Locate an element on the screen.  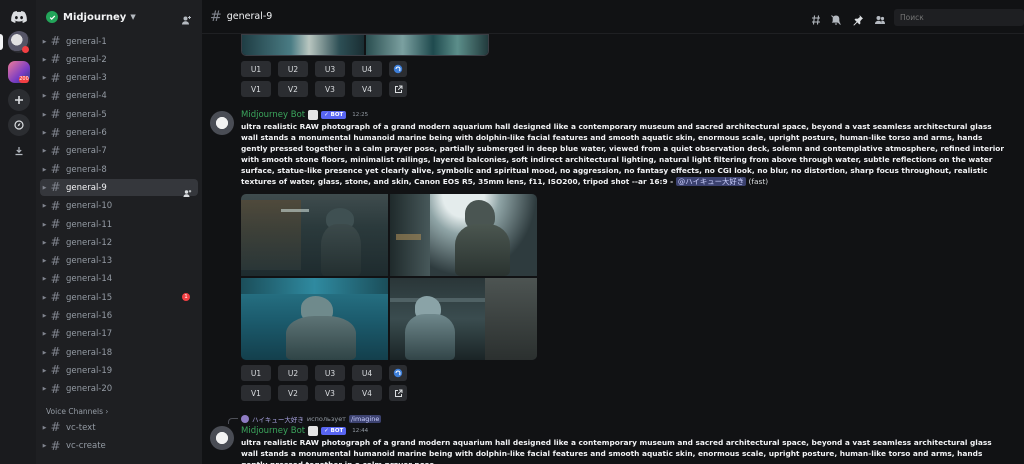
voice-channels-category: Voice Channels › is located at coordinates (77, 411).